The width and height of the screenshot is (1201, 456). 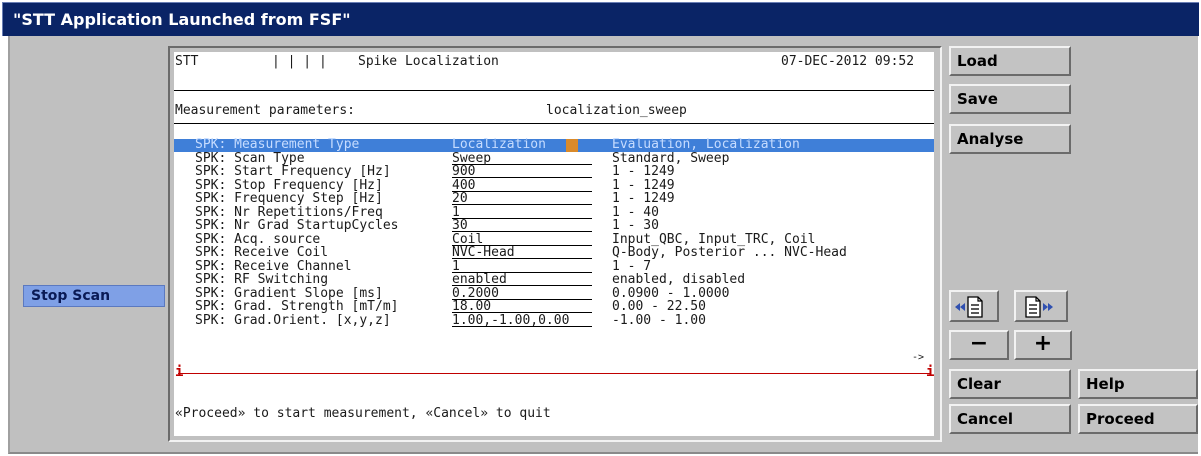 I want to click on parameter-value-field: Coil, so click(x=522, y=239).